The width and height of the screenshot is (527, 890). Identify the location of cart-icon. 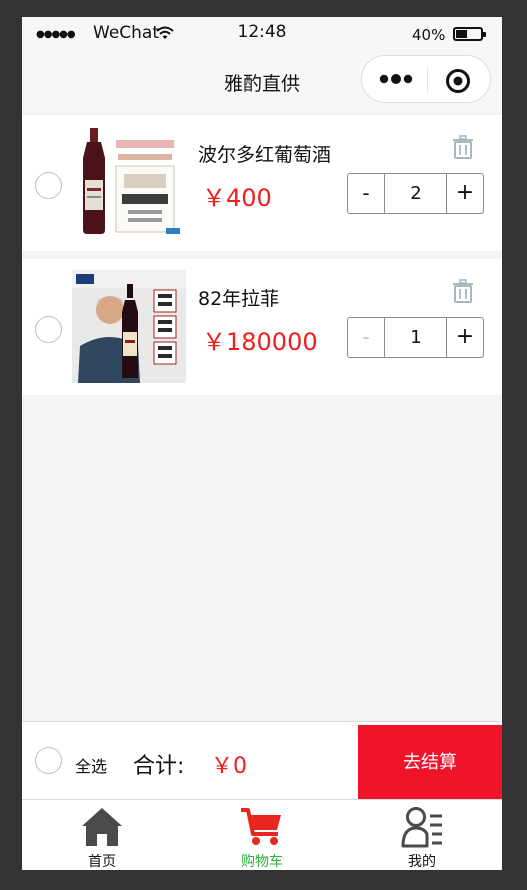
(261, 826).